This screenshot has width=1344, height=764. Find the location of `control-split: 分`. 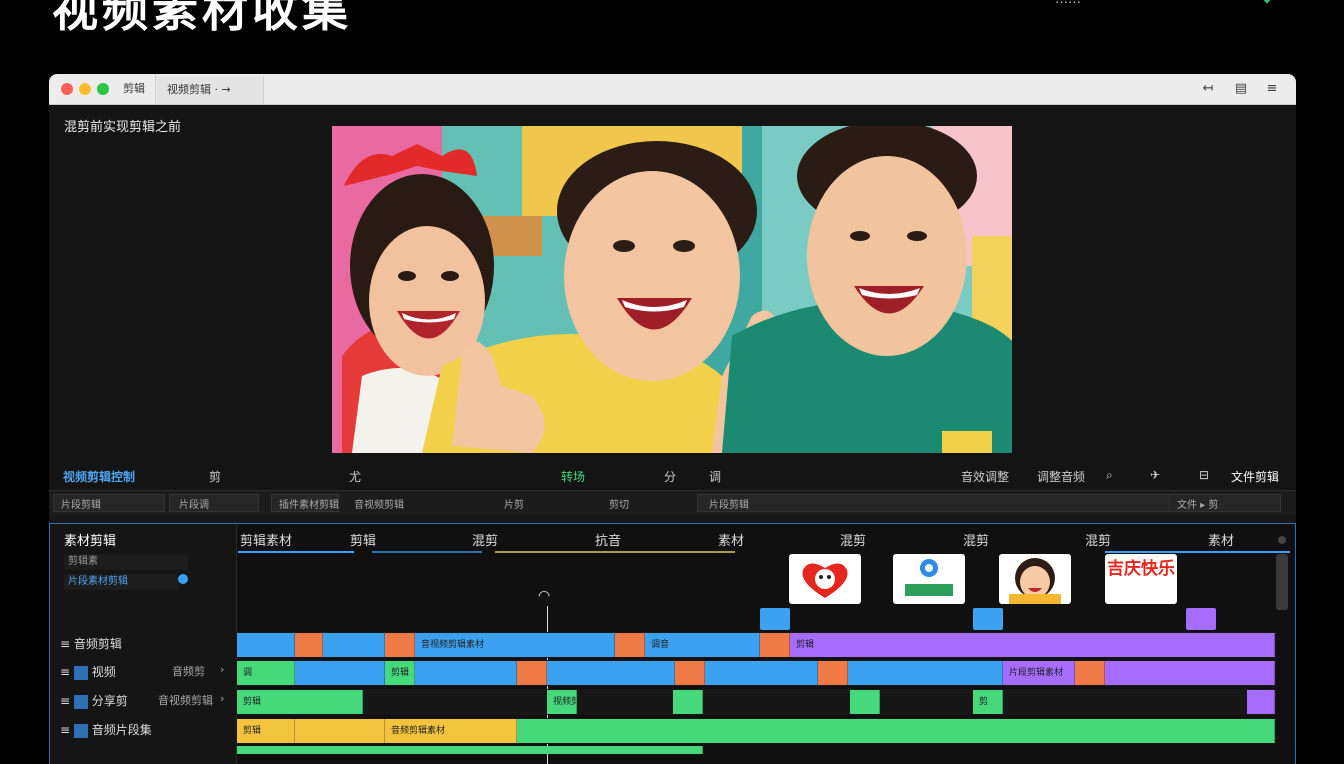

control-split: 分 is located at coordinates (670, 476).